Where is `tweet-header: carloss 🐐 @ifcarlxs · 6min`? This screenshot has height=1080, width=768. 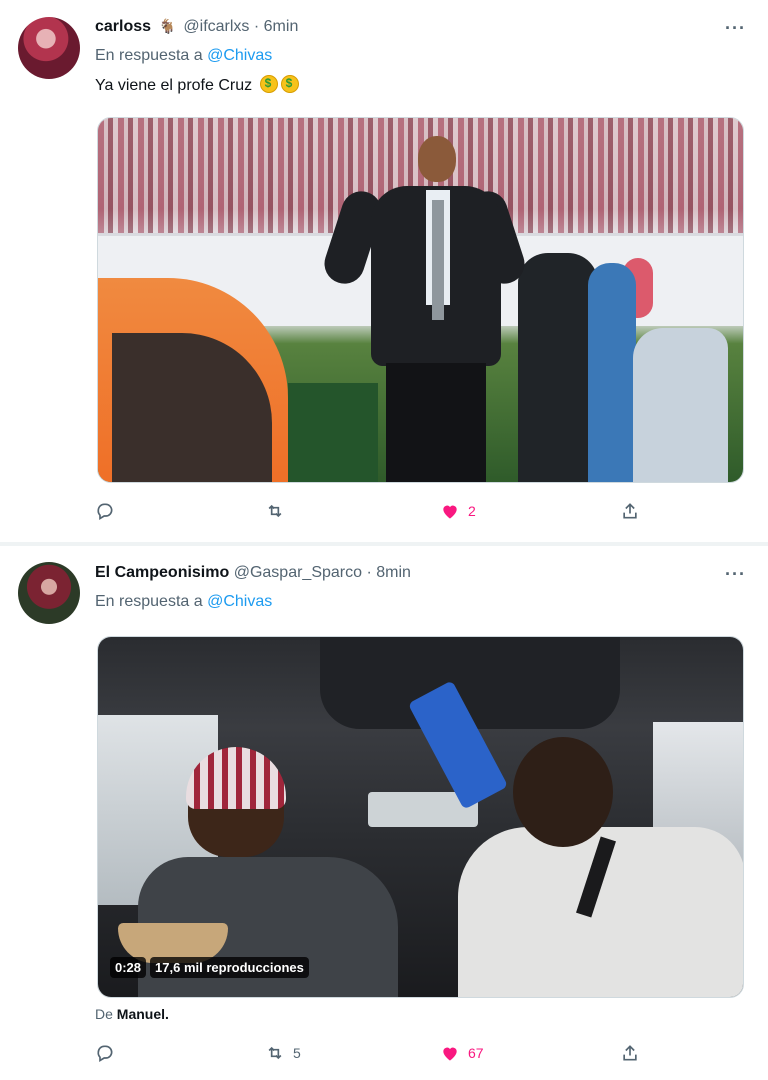
tweet-header: carloss 🐐 @ifcarlxs · 6min is located at coordinates (196, 27).